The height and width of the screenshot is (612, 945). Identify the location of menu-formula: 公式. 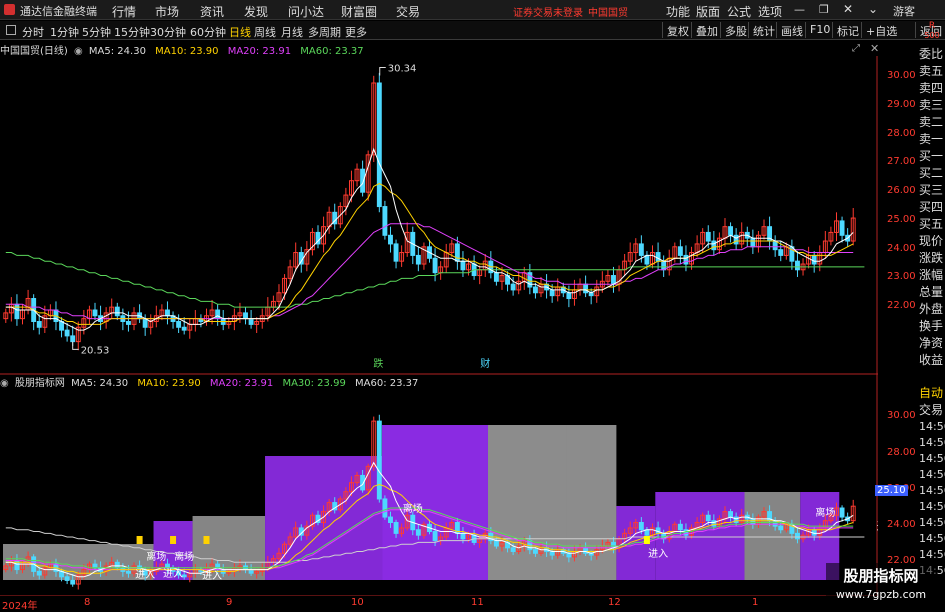
(739, 11).